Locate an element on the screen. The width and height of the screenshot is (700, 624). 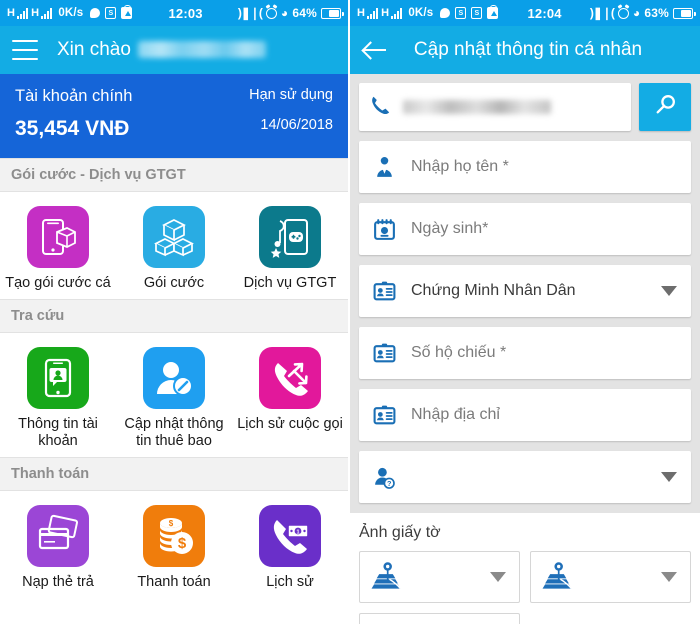
phone-search-input is located at coordinates (495, 107).